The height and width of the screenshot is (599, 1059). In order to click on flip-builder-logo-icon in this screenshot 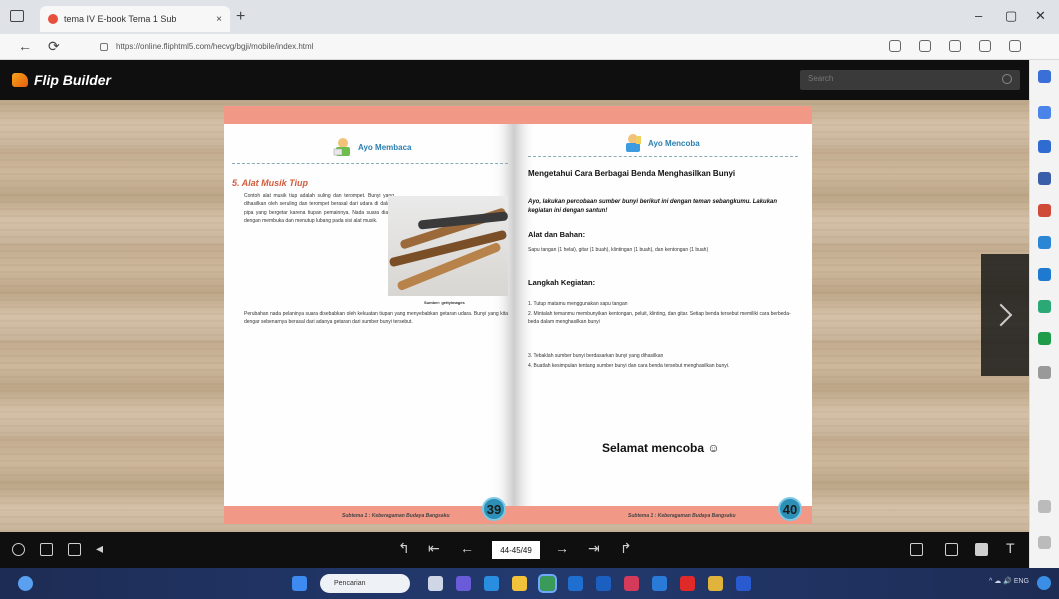, I will do `click(20, 80)`.